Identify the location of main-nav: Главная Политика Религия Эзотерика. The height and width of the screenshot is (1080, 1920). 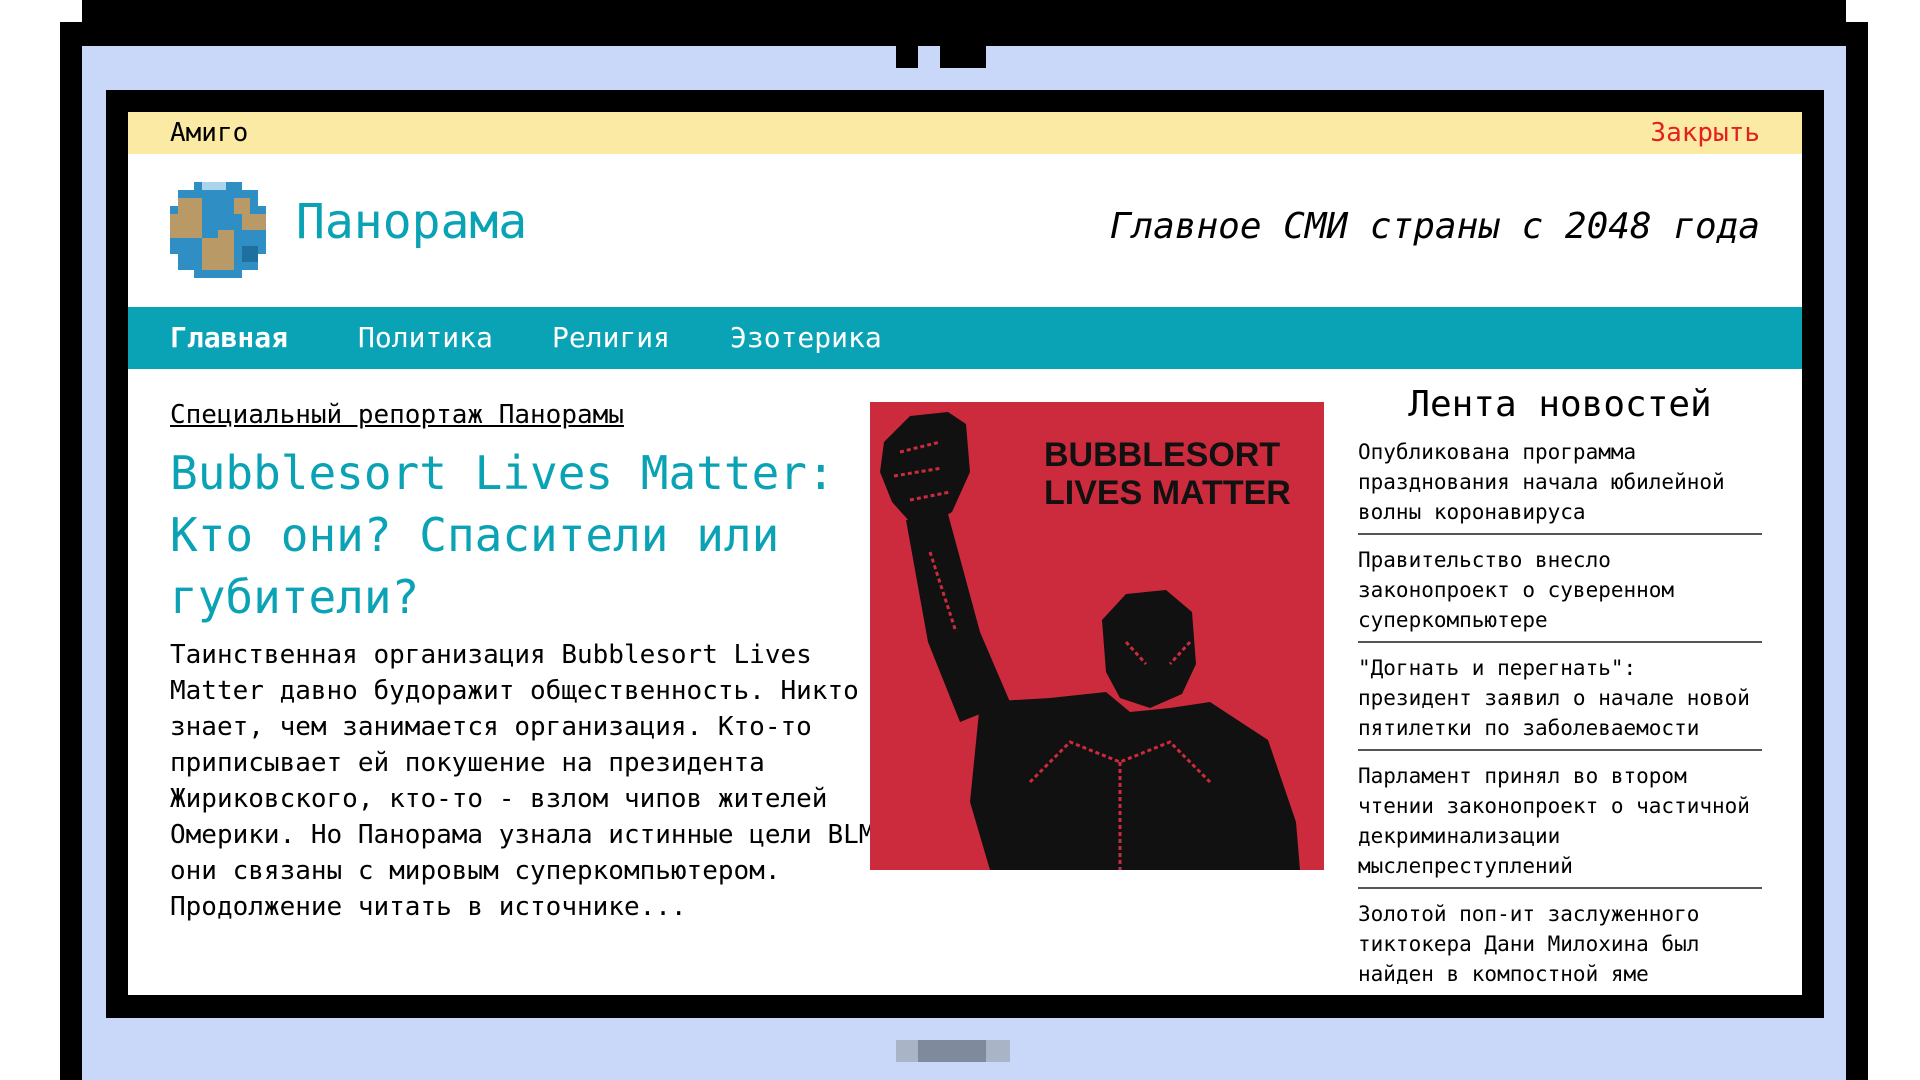
(965, 338).